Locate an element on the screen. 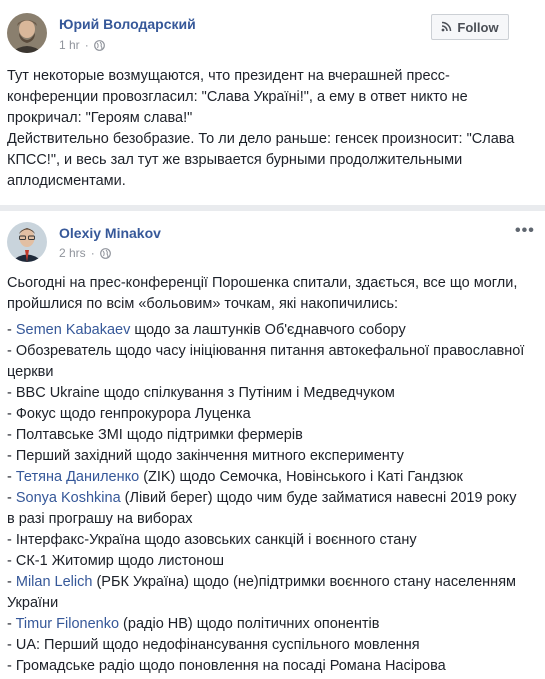 This screenshot has width=545, height=679. item-text: щодо за лаштунків Об'єднавчого собору is located at coordinates (268, 330).